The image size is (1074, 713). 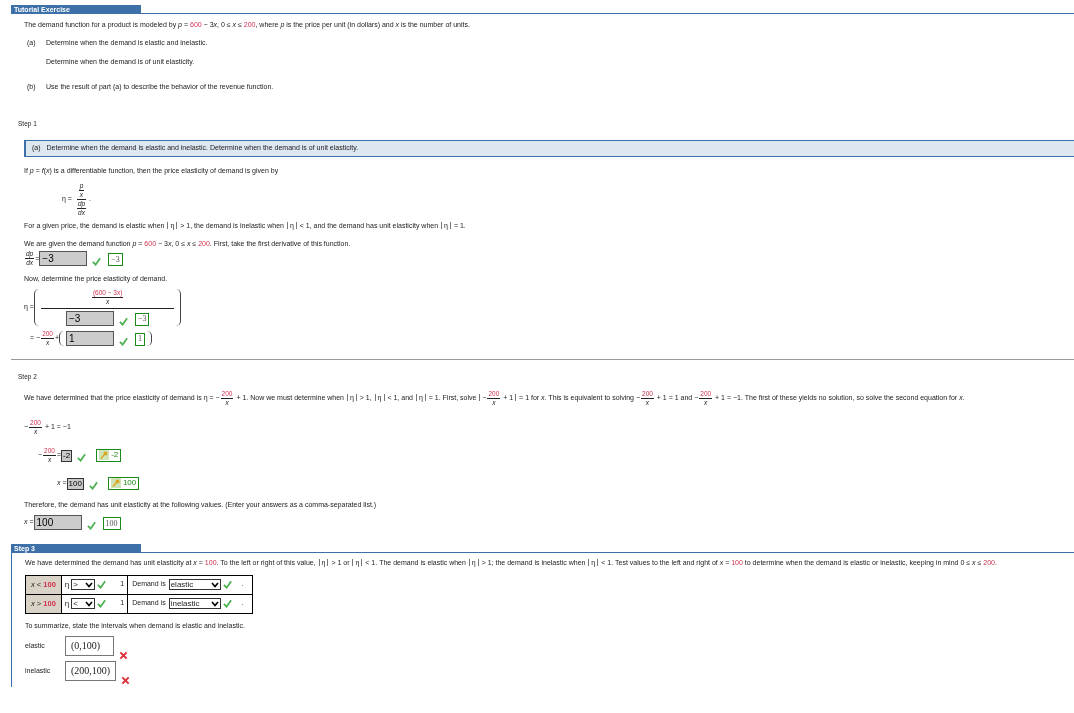 I want to click on answer-field: -2, so click(x=67, y=455).